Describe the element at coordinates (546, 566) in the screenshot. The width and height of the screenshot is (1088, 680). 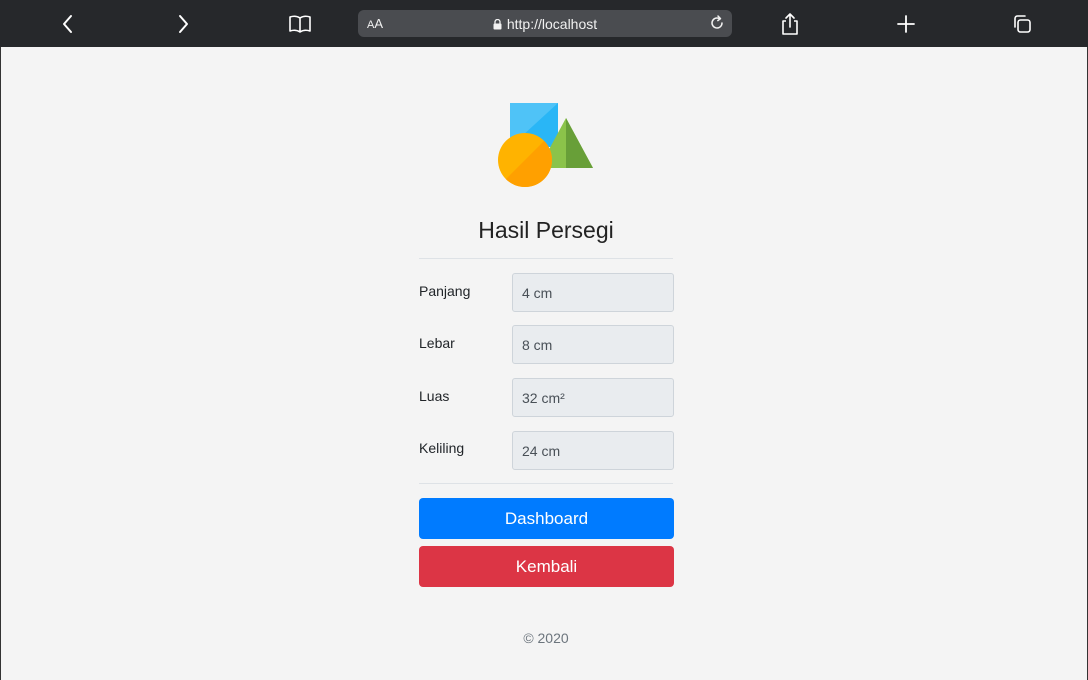
I see `back-button: Kembali` at that location.